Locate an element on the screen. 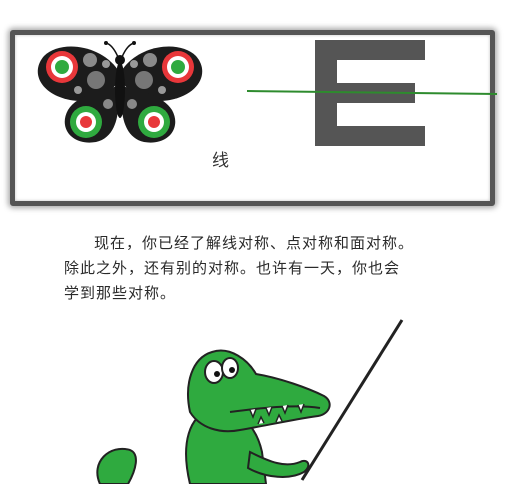  butterfly-illustration is located at coordinates (120, 92).